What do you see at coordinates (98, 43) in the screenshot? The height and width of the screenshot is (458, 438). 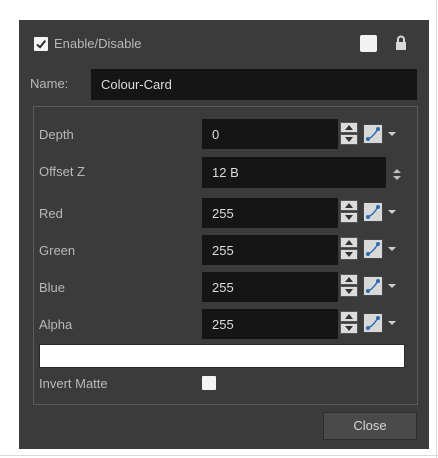 I see `enable-label: Enable/Disable` at bounding box center [98, 43].